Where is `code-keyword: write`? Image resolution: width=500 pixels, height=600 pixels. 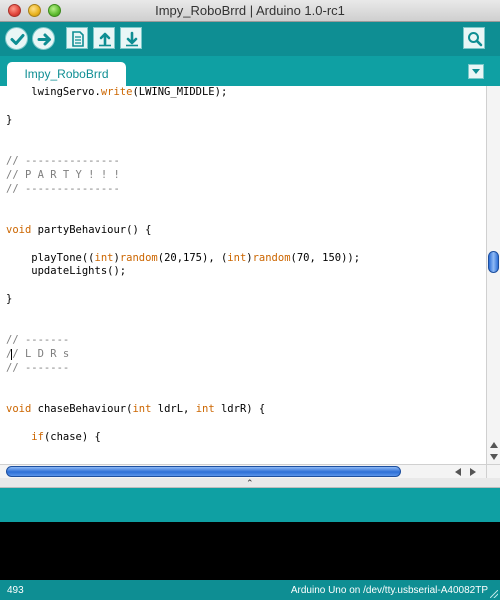 code-keyword: write is located at coordinates (116, 92).